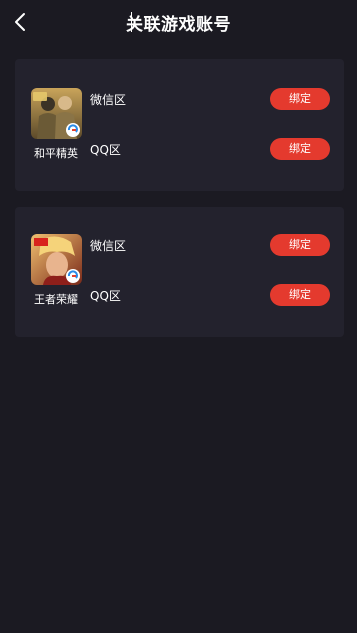 The height and width of the screenshot is (633, 357). I want to click on peace-elite-game-icon, so click(56, 113).